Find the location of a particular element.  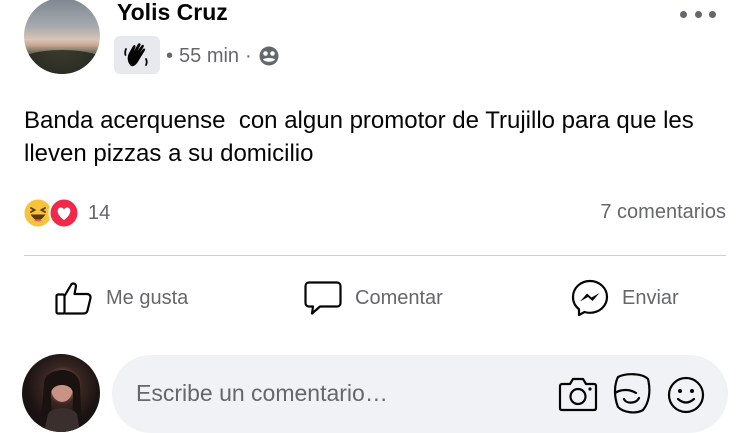

author-name: Yolis Cruz is located at coordinates (172, 13).